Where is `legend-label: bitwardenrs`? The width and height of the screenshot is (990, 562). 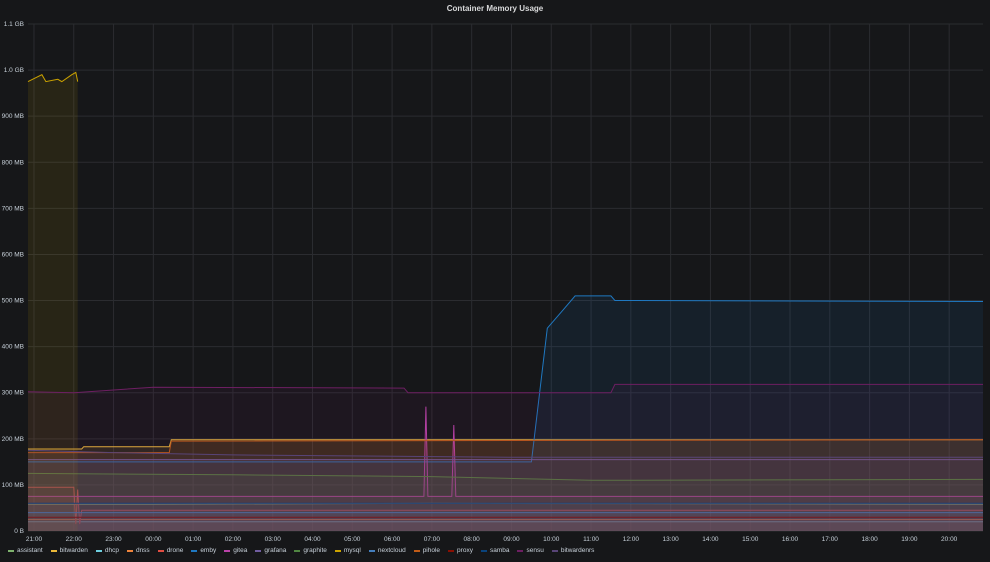 legend-label: bitwardenrs is located at coordinates (577, 550).